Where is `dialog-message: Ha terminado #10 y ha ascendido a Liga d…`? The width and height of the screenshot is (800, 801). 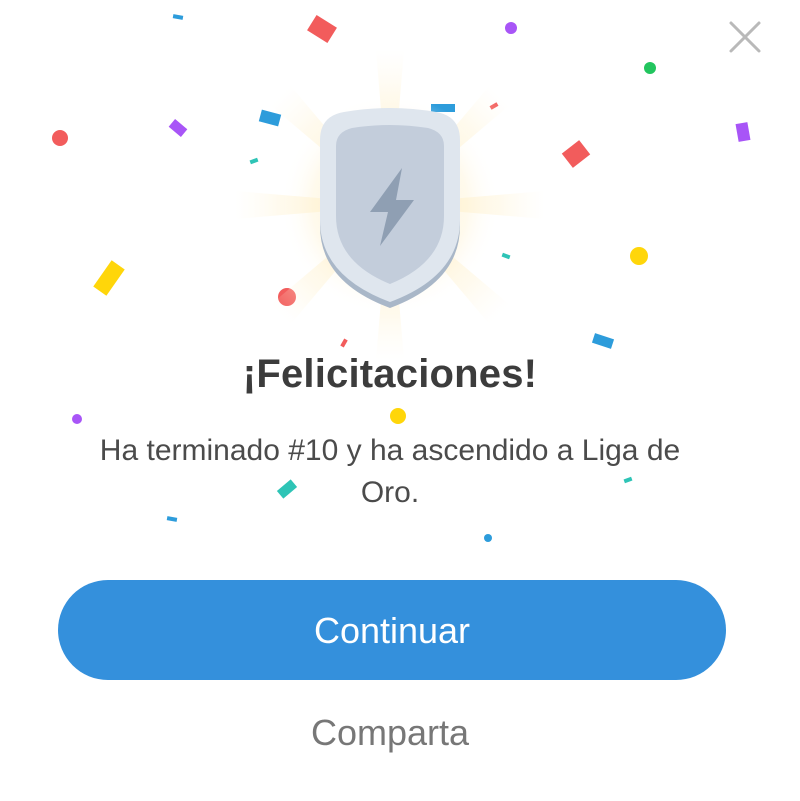
dialog-message: Ha terminado #10 y ha ascendido a Liga d… is located at coordinates (390, 471).